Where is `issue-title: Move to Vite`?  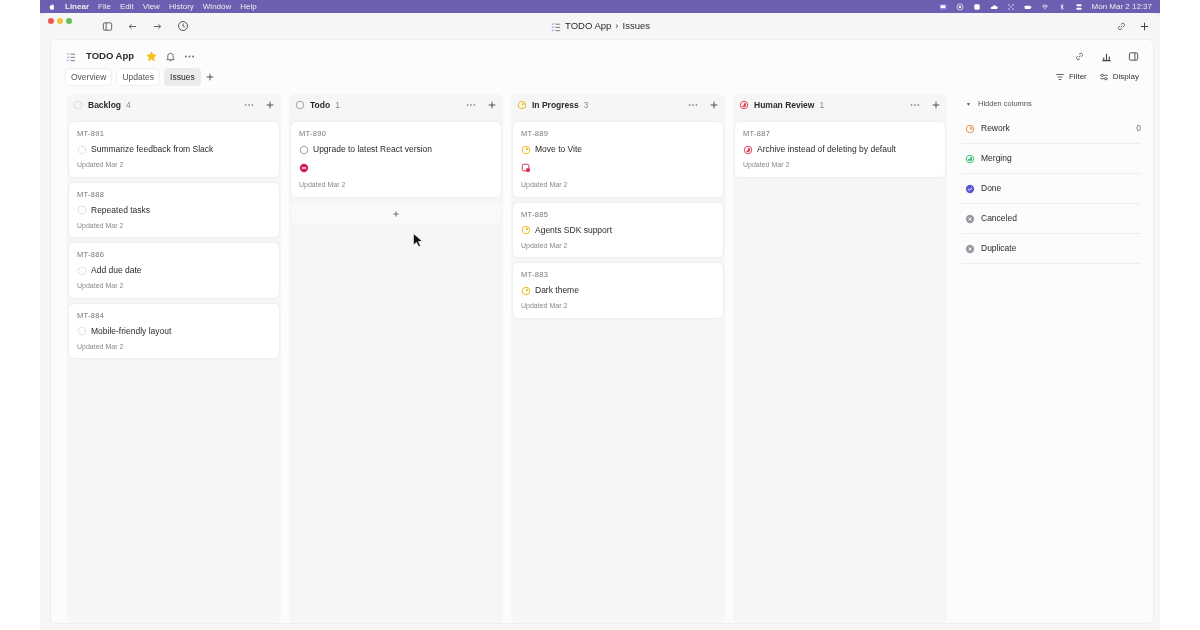
issue-title: Move to Vite is located at coordinates (559, 149).